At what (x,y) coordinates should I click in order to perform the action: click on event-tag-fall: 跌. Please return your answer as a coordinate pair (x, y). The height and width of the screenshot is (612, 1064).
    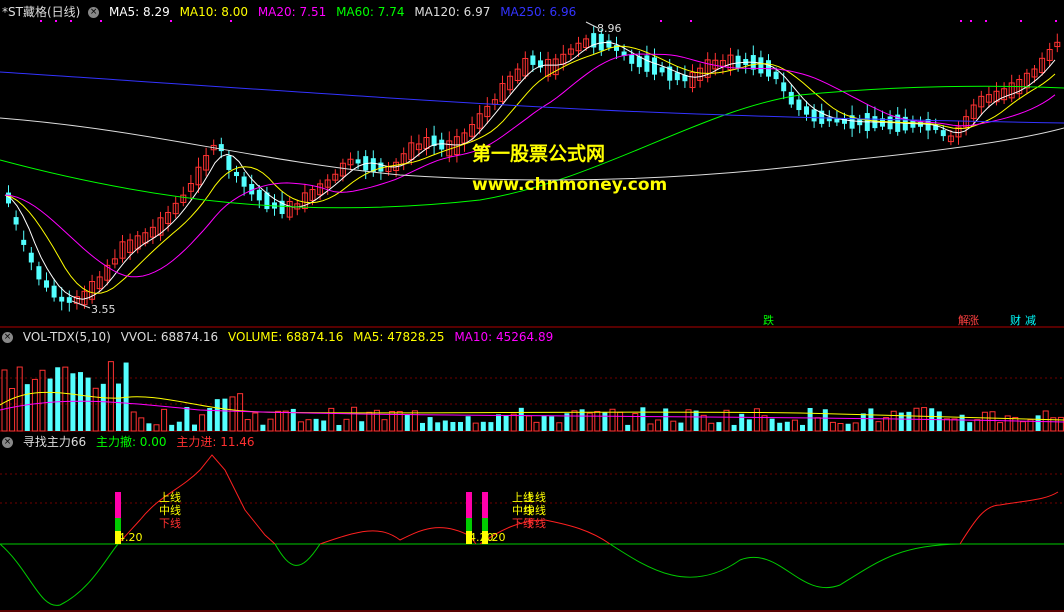
    Looking at the image, I should click on (768, 320).